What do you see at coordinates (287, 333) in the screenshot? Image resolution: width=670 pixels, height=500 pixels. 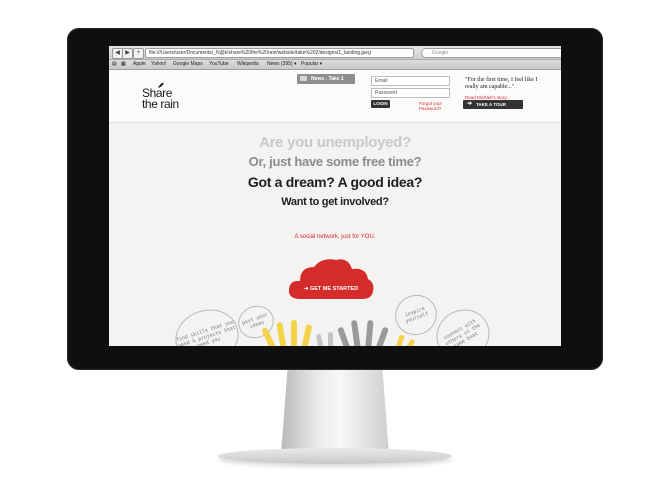 I see `yellow-hand-left` at bounding box center [287, 333].